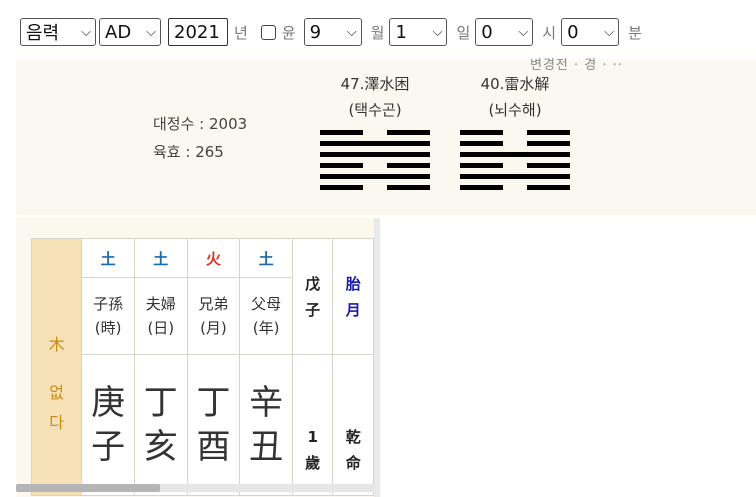 The width and height of the screenshot is (756, 497). Describe the element at coordinates (573, 32) in the screenshot. I see `minute-value: 0` at that location.